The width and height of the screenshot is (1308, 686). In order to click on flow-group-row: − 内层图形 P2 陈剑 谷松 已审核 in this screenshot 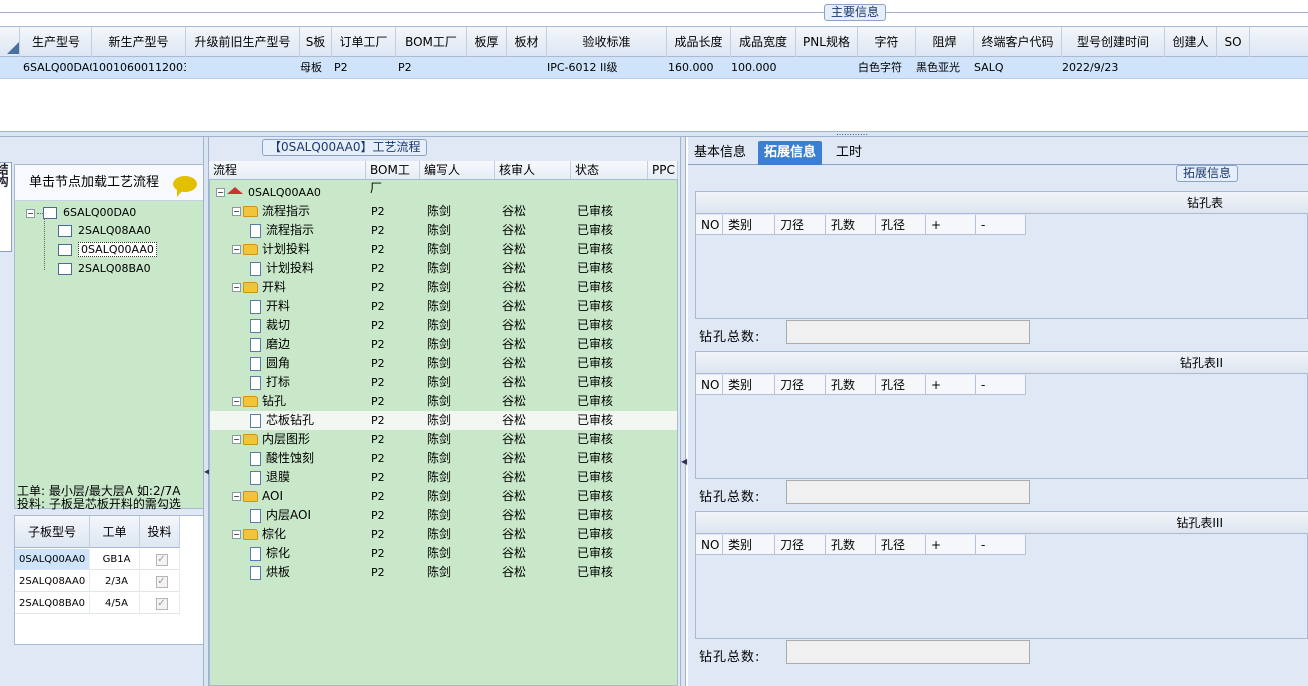, I will do `click(443, 439)`.